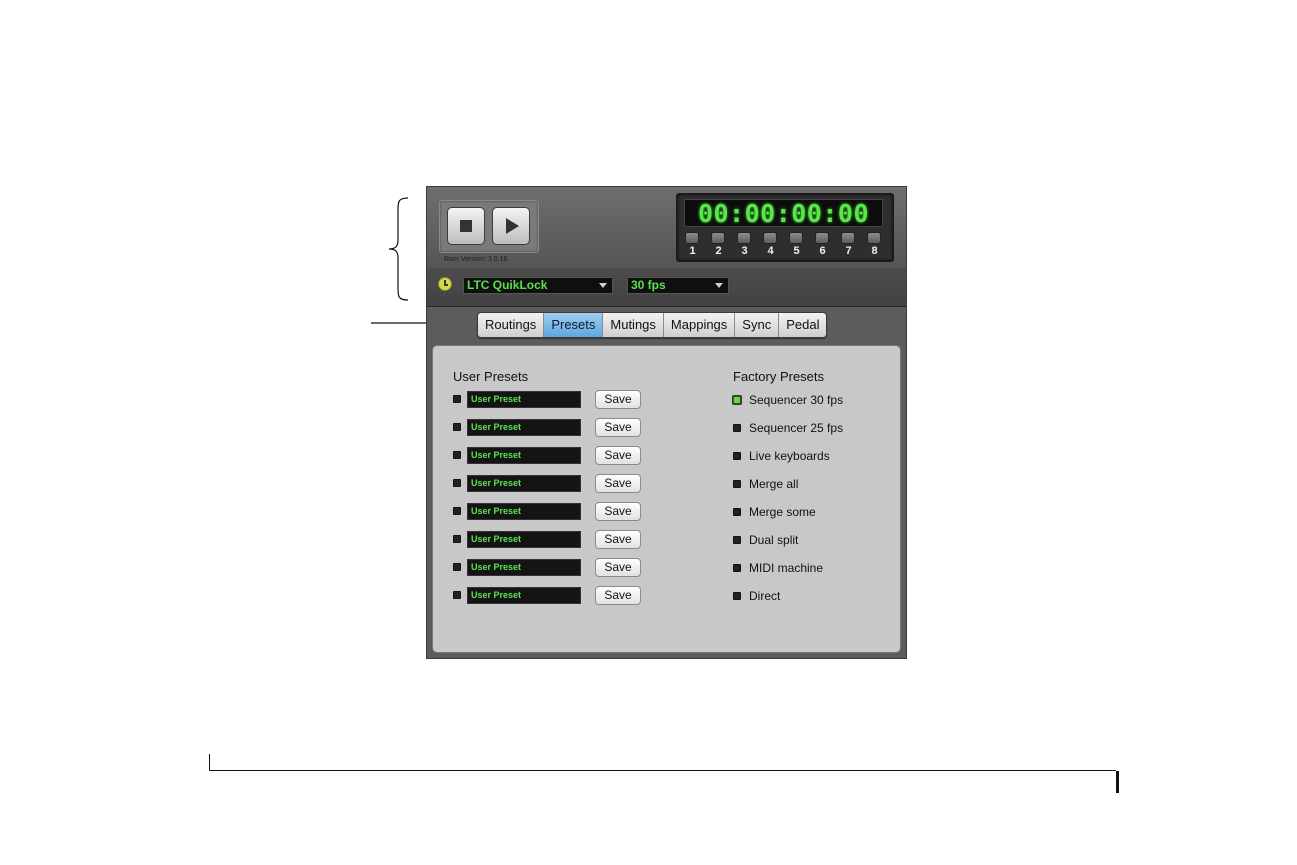 Image resolution: width=1297 pixels, height=865 pixels. I want to click on port-indicators: 1 2 3 4 5 6 7 8, so click(785, 246).